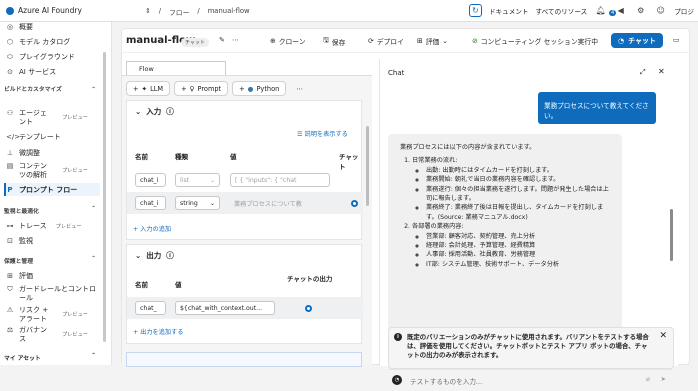 The width and height of the screenshot is (698, 391). What do you see at coordinates (235, 40) in the screenshot?
I see `more-icon: ⋯` at bounding box center [235, 40].